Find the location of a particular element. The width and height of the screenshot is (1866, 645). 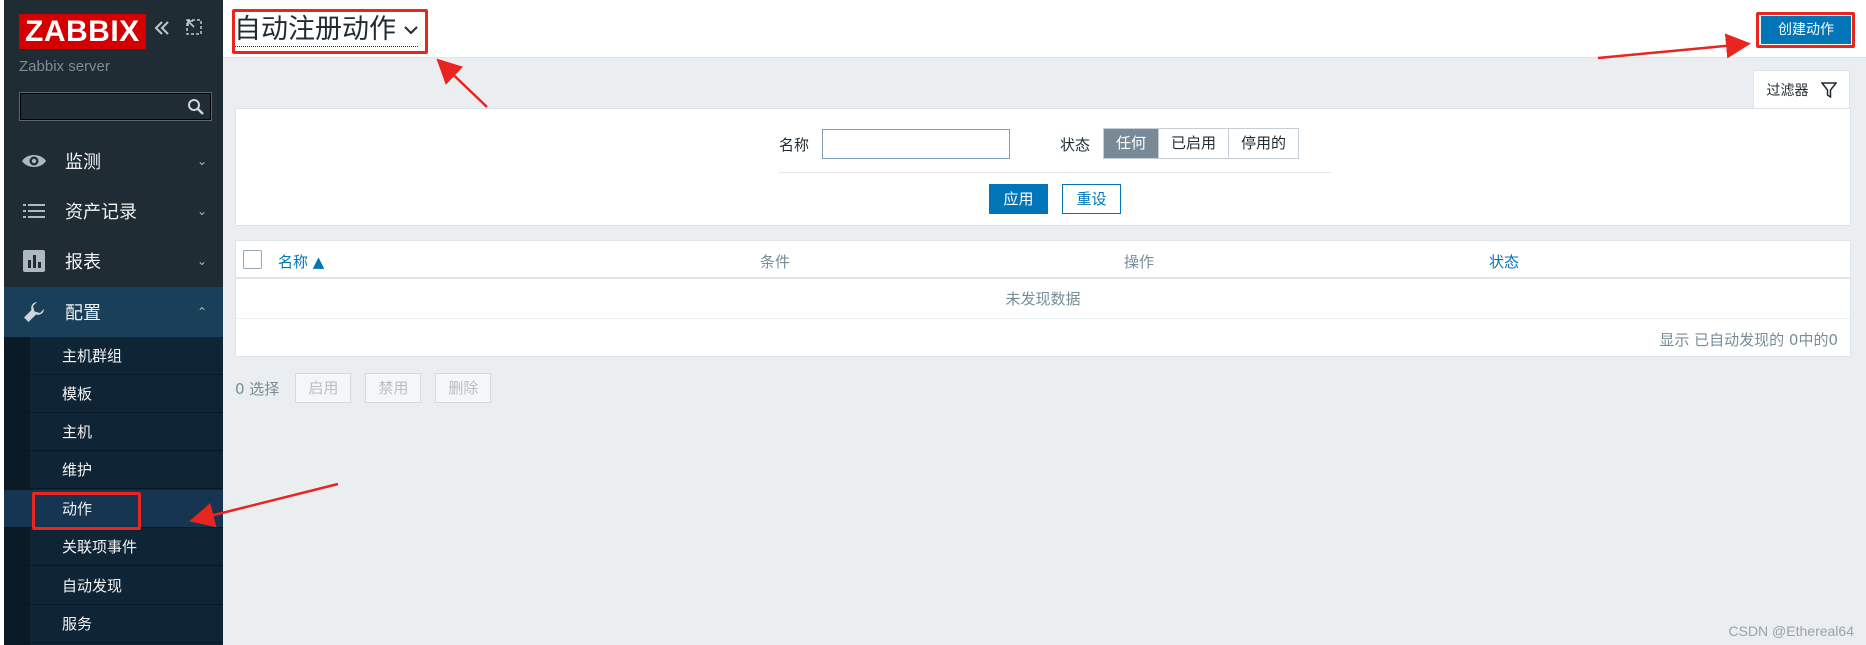

zabbix-logo: ZABBIX is located at coordinates (82, 31).